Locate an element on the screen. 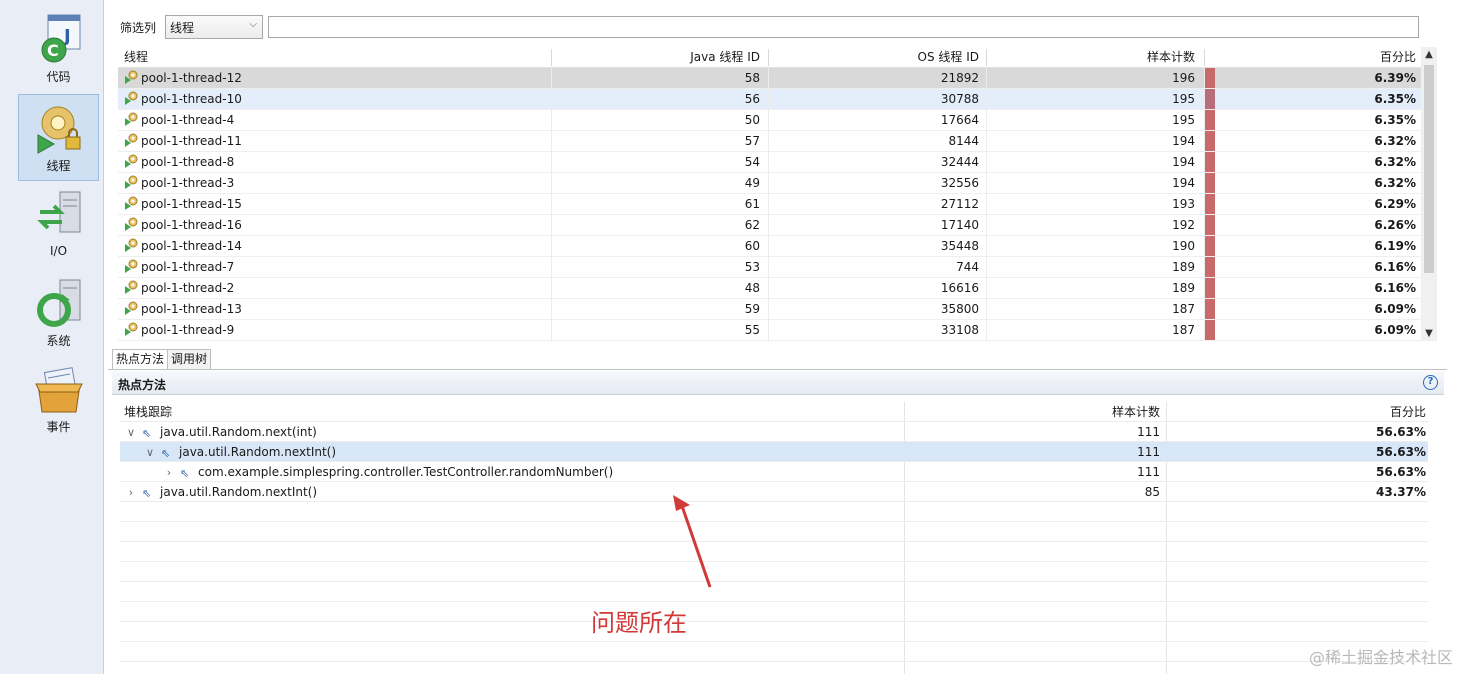 The width and height of the screenshot is (1459, 674). java-thread-id: 58 is located at coordinates (752, 78).